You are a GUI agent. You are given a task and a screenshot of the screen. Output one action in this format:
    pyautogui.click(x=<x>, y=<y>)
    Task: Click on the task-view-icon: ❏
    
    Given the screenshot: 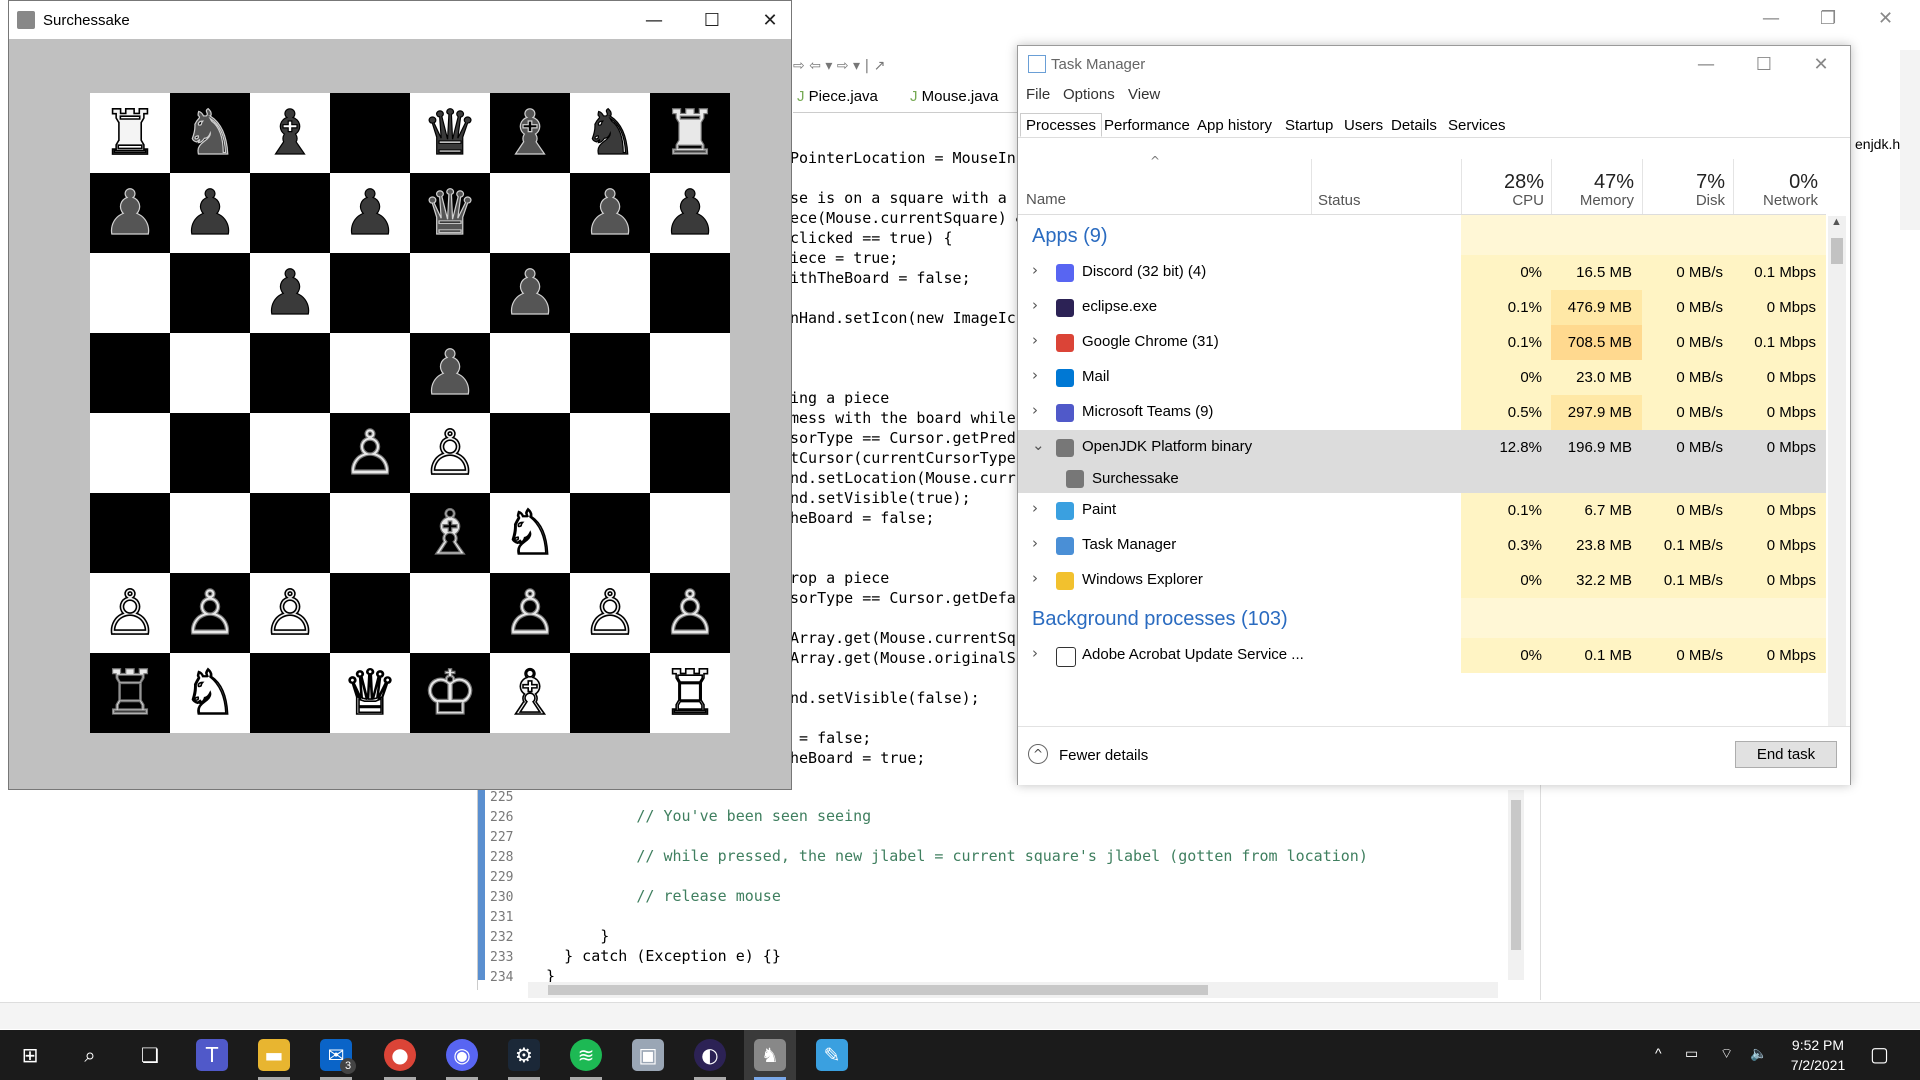 What is the action you would take?
    pyautogui.click(x=150, y=1055)
    